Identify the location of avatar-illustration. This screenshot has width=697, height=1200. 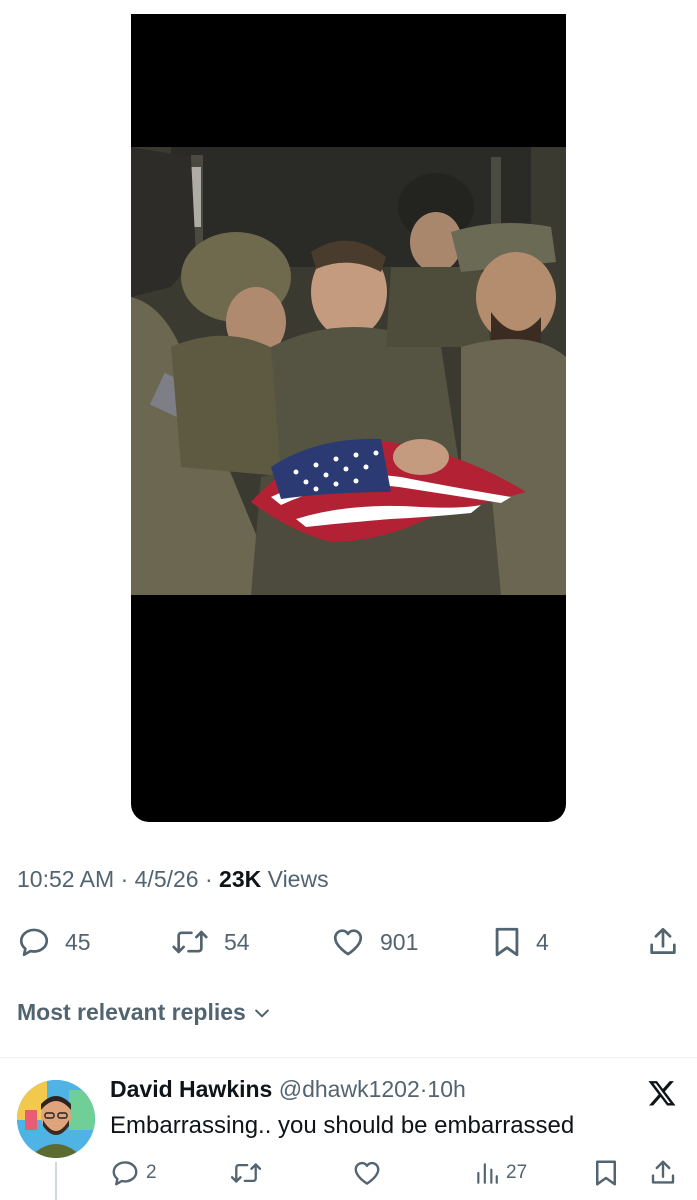
(56, 1119).